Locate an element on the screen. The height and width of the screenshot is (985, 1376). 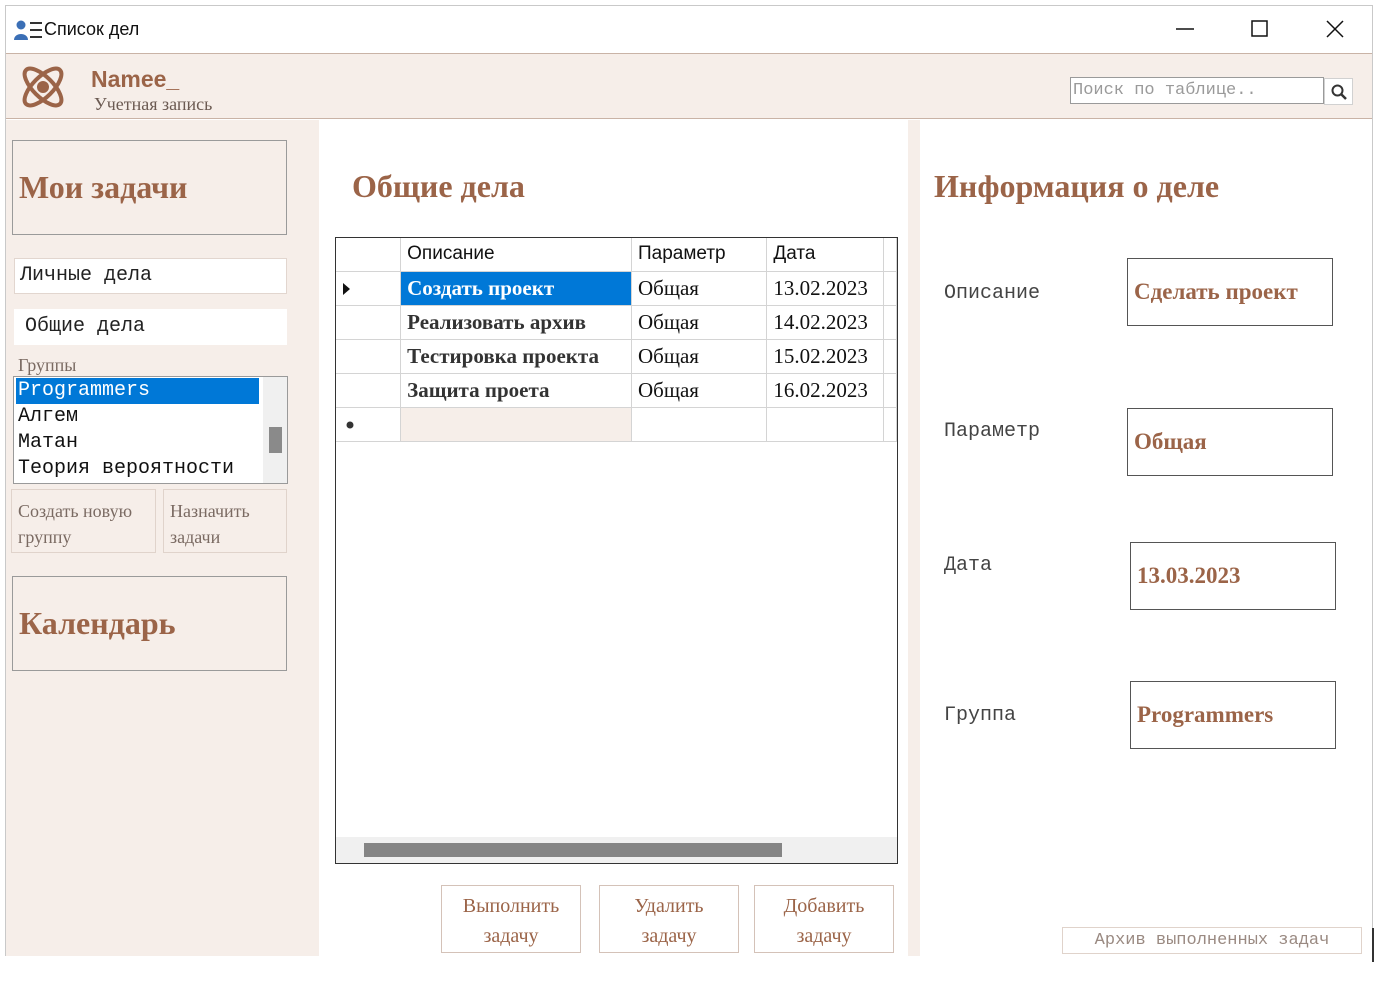
new-row-cell-parameter is located at coordinates (699, 424).